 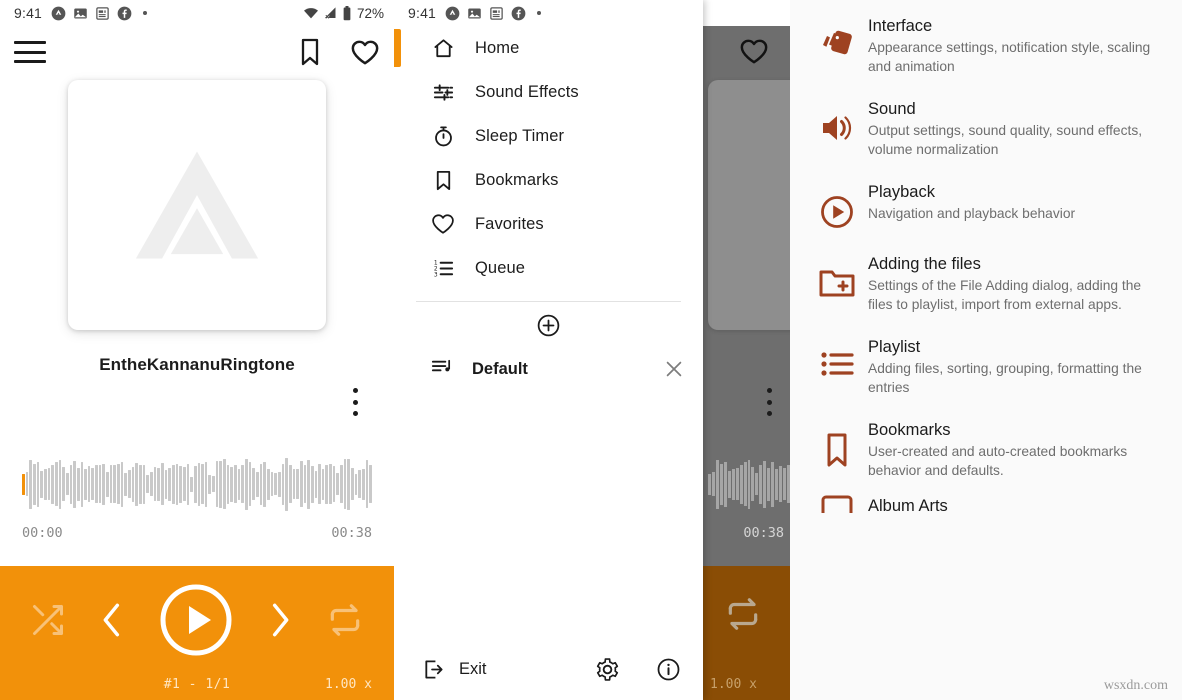 What do you see at coordinates (355, 402) in the screenshot?
I see `kebab-menu-icon` at bounding box center [355, 402].